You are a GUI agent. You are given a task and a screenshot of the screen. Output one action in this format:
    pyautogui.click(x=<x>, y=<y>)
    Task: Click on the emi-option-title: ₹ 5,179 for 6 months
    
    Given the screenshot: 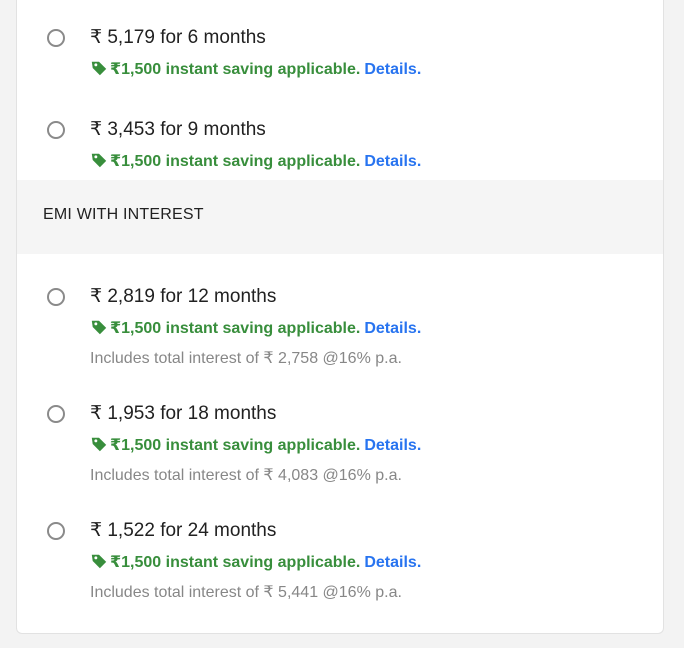 What is the action you would take?
    pyautogui.click(x=178, y=37)
    